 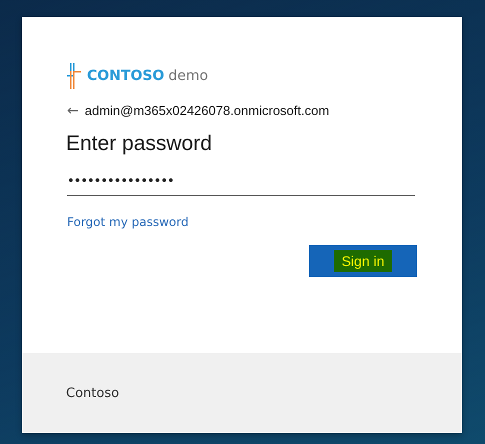 I want to click on back-button: ←, so click(x=73, y=111).